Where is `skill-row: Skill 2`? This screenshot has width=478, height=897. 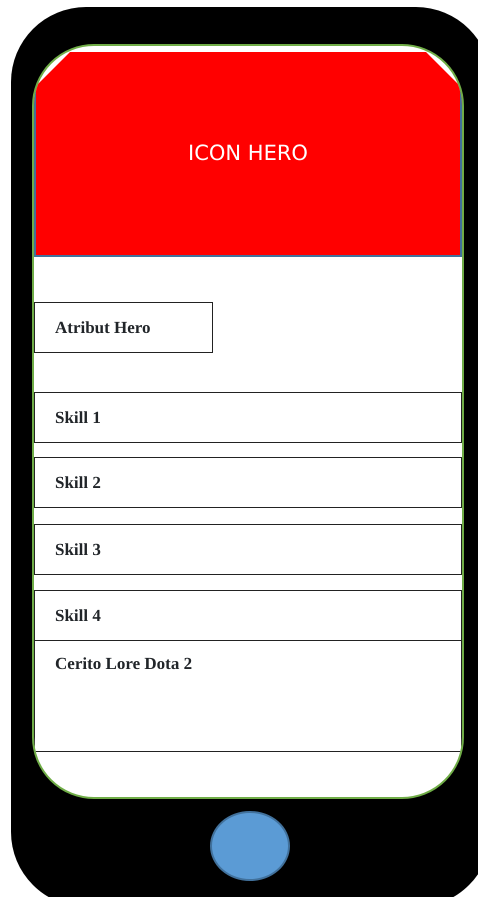
skill-row: Skill 2 is located at coordinates (248, 482).